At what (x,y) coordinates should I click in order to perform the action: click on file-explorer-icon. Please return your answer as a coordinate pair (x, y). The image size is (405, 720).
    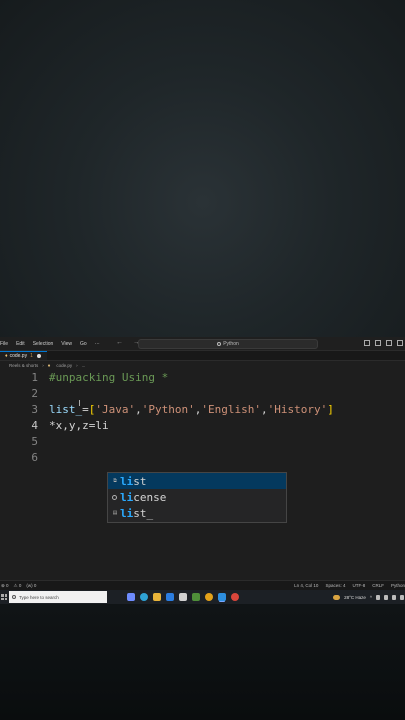
    Looking at the image, I should click on (157, 597).